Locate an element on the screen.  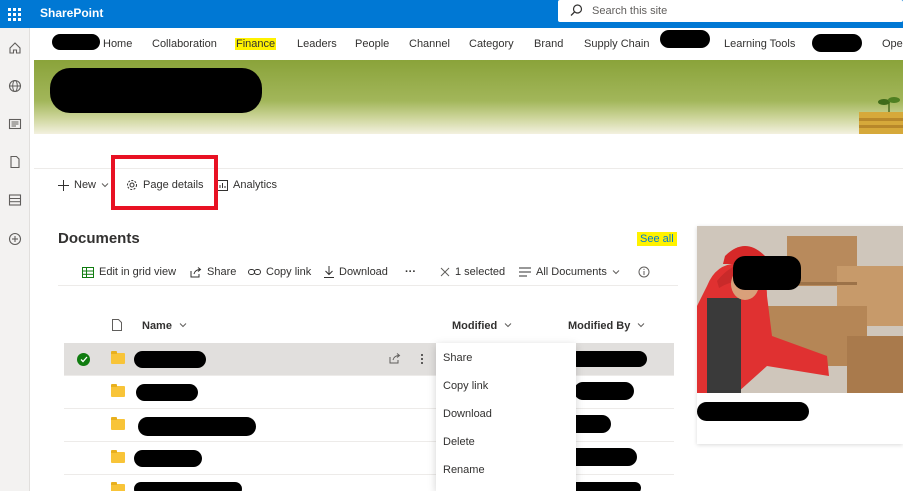
delivery-worker-photo is located at coordinates (800, 309).